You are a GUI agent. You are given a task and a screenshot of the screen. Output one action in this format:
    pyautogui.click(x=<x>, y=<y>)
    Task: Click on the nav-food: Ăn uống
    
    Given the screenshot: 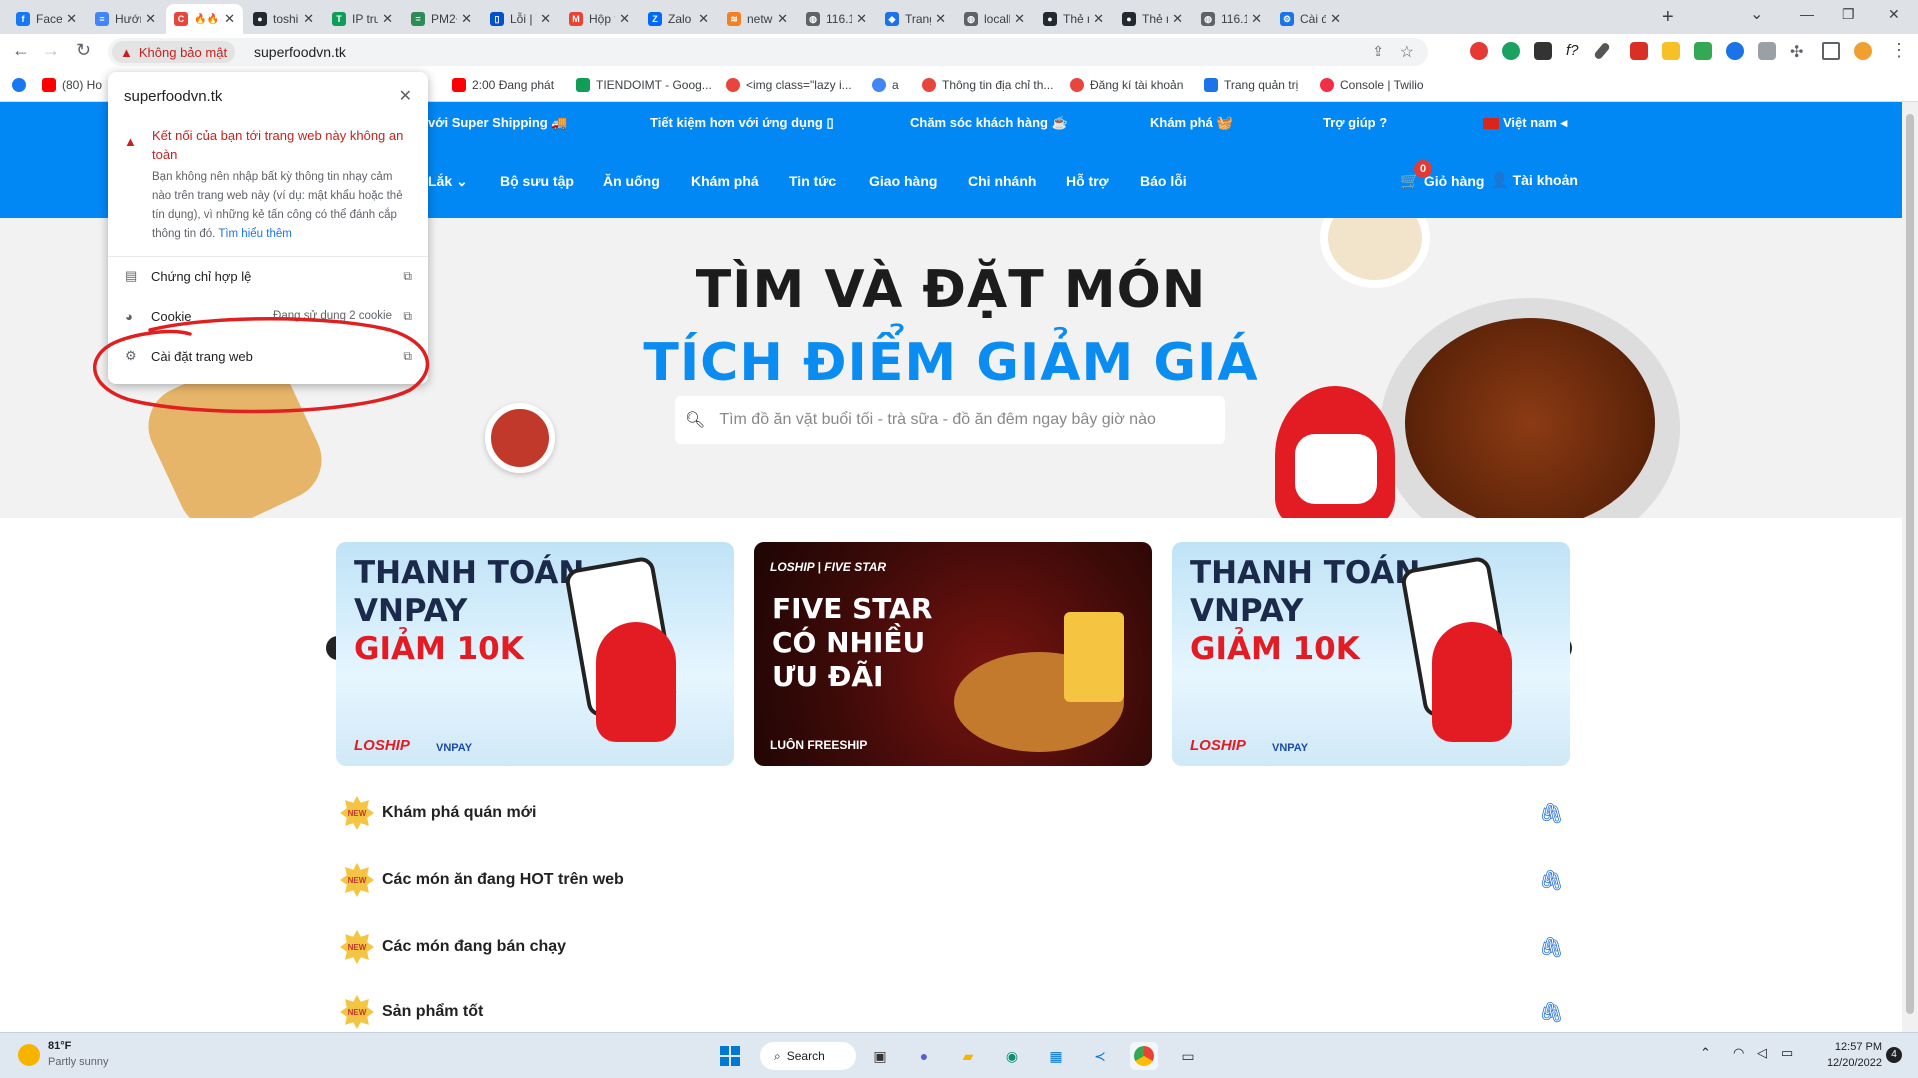 What is the action you would take?
    pyautogui.click(x=631, y=181)
    